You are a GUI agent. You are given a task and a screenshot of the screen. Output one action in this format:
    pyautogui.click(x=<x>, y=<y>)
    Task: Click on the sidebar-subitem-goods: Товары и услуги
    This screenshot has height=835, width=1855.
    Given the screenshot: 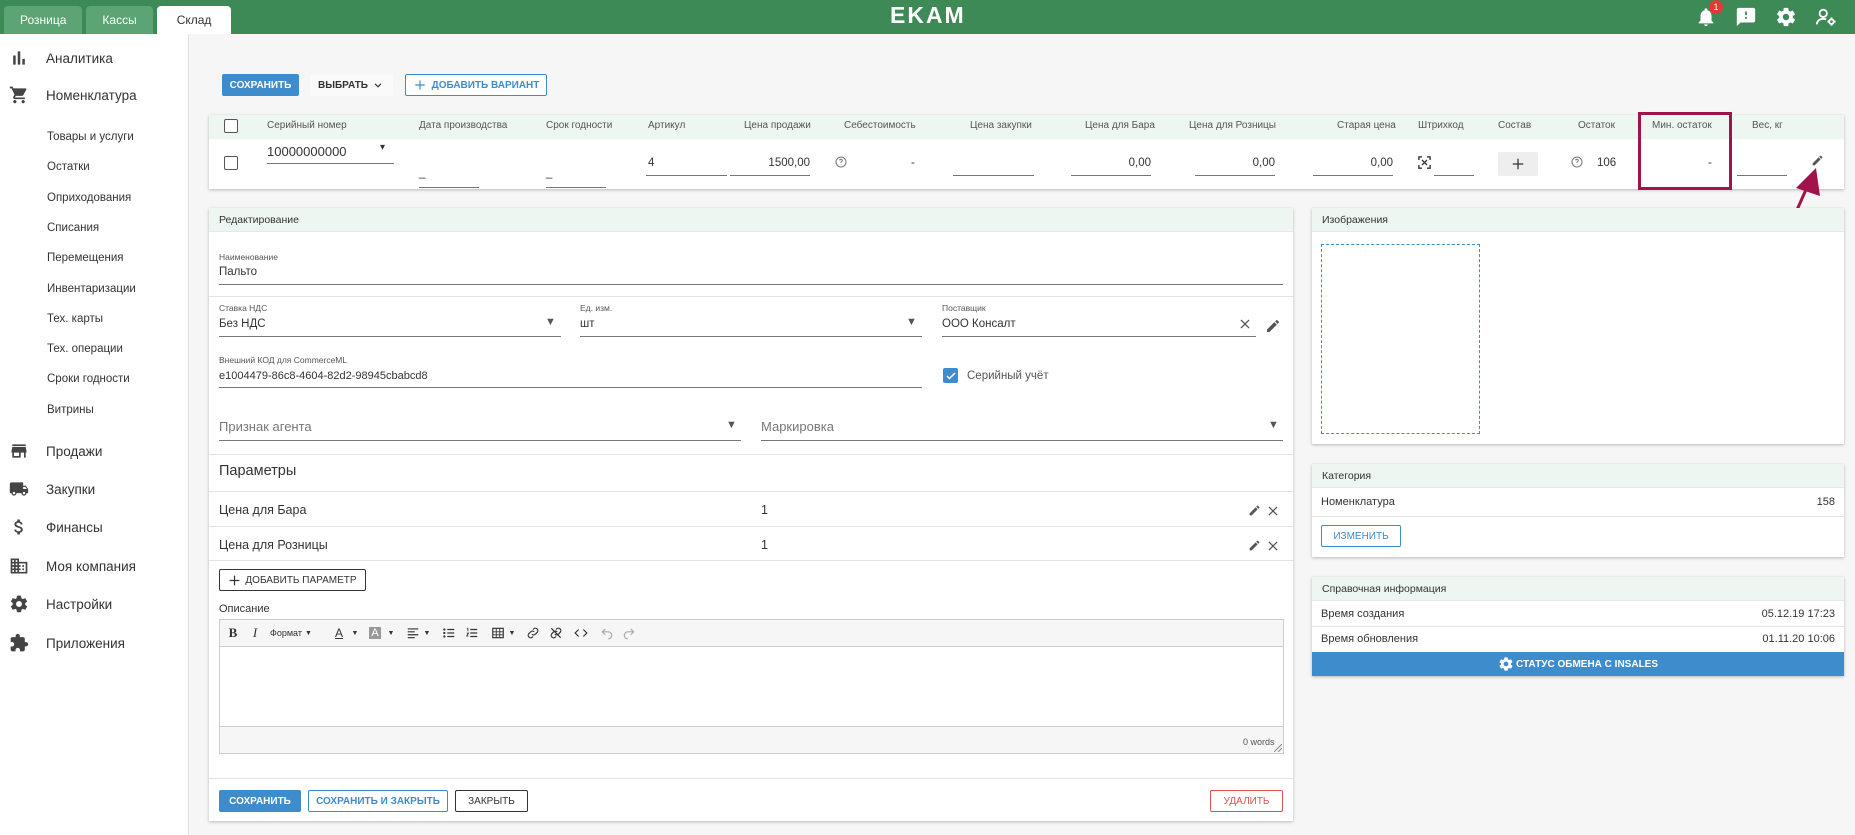 What is the action you would take?
    pyautogui.click(x=90, y=137)
    